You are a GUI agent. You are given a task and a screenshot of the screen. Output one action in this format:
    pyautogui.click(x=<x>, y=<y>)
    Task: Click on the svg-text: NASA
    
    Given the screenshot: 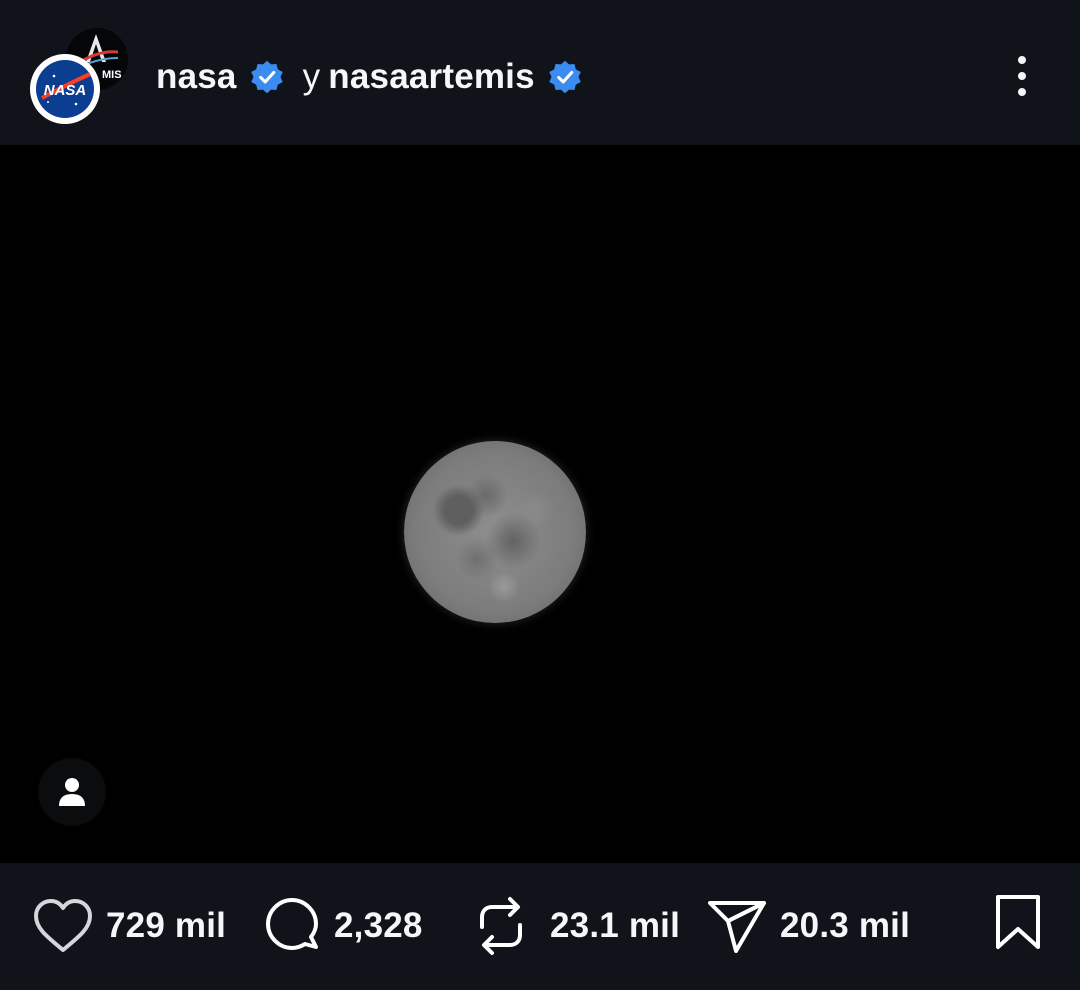 What is the action you would take?
    pyautogui.click(x=65, y=90)
    